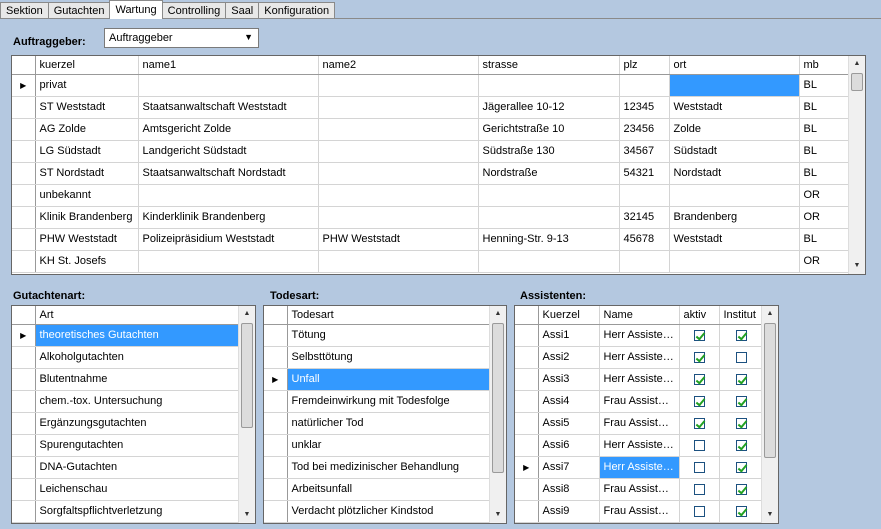 The image size is (881, 529). What do you see at coordinates (87, 217) in the screenshot?
I see `table-cell: Klinik Brandenberg` at bounding box center [87, 217].